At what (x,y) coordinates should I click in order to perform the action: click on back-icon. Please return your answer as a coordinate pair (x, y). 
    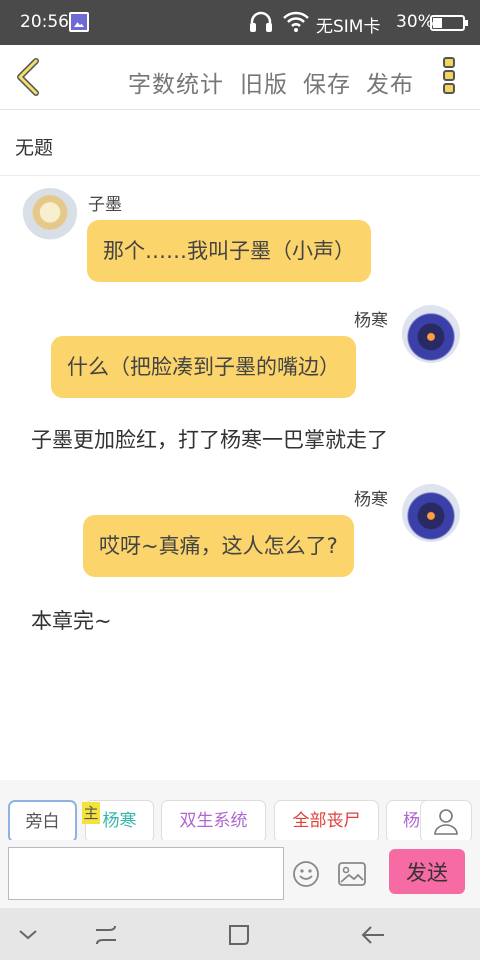
    Looking at the image, I should click on (373, 935).